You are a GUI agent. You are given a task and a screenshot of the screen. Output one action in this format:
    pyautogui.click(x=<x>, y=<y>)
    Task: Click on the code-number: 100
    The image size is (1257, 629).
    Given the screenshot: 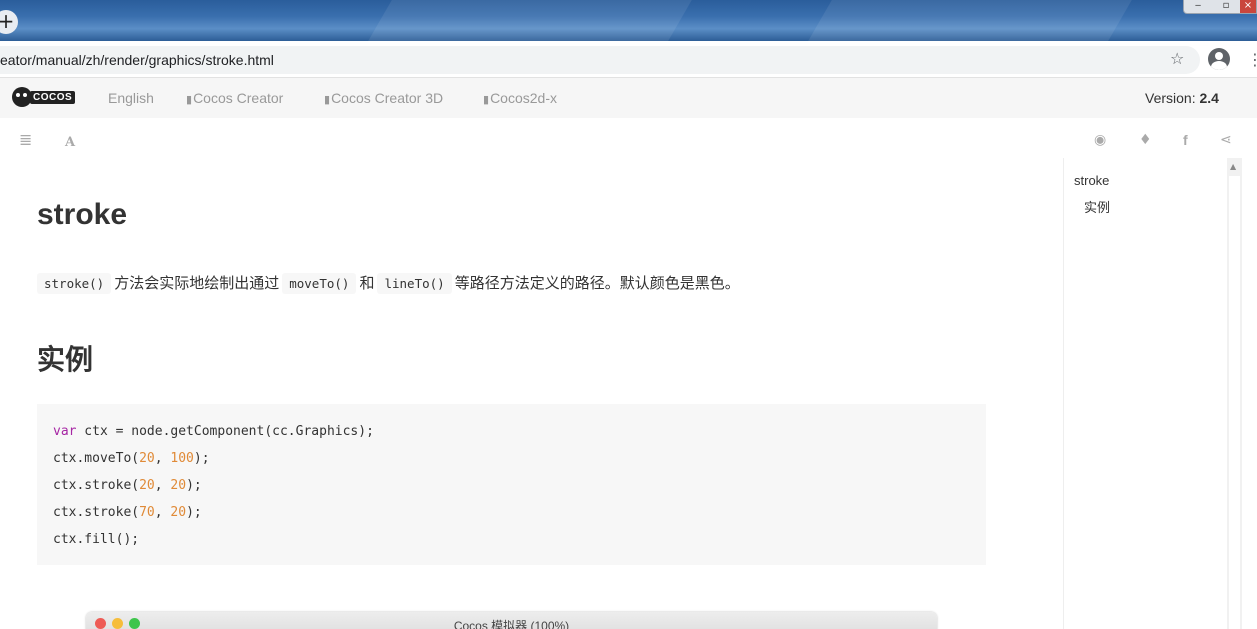 What is the action you would take?
    pyautogui.click(x=182, y=458)
    